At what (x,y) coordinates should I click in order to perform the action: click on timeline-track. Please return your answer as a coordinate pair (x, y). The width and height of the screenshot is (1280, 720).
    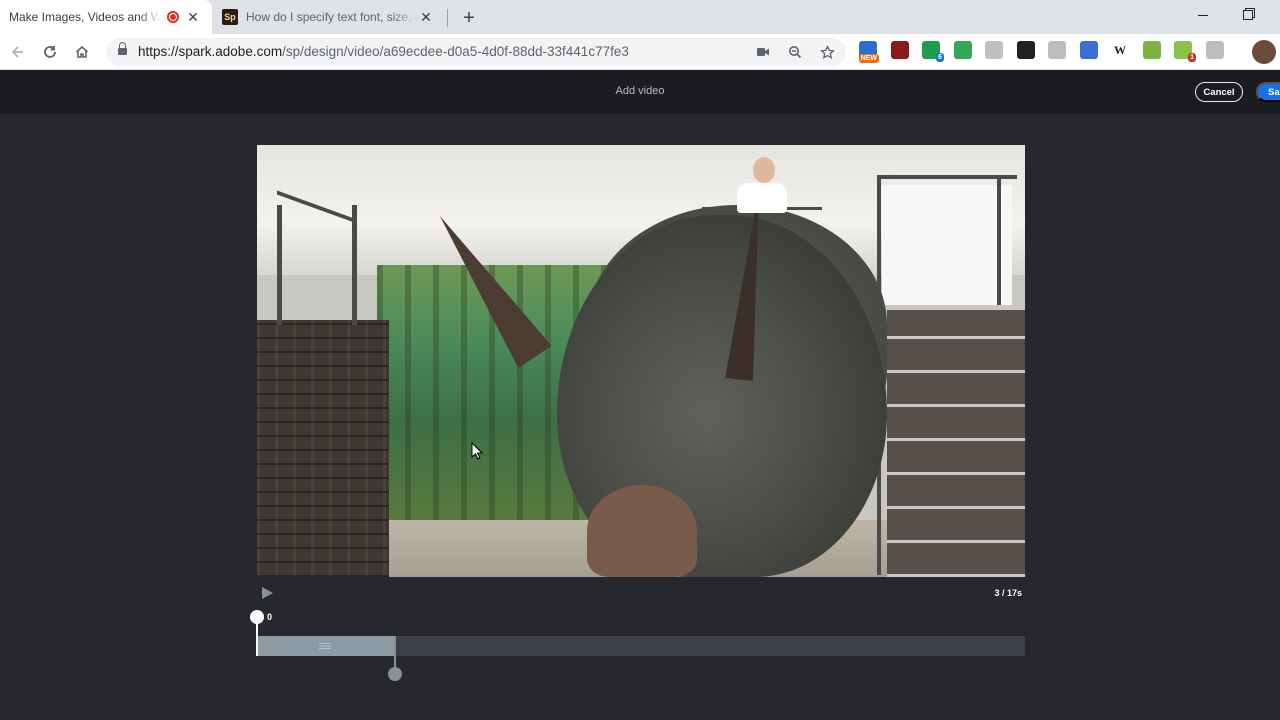
    Looking at the image, I should click on (641, 646).